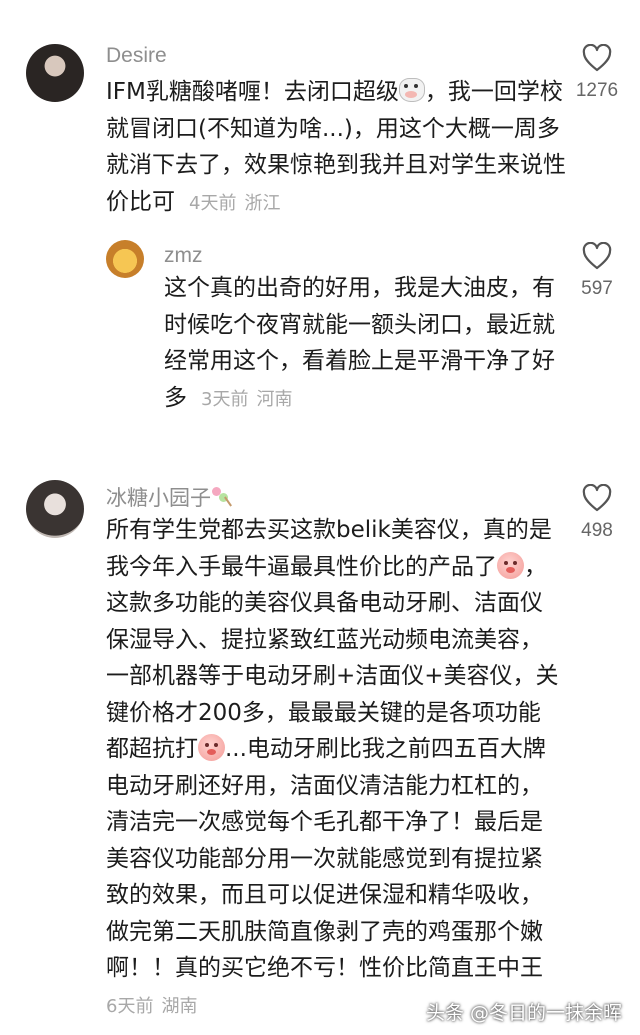  I want to click on reply-username: zmz, so click(183, 256).